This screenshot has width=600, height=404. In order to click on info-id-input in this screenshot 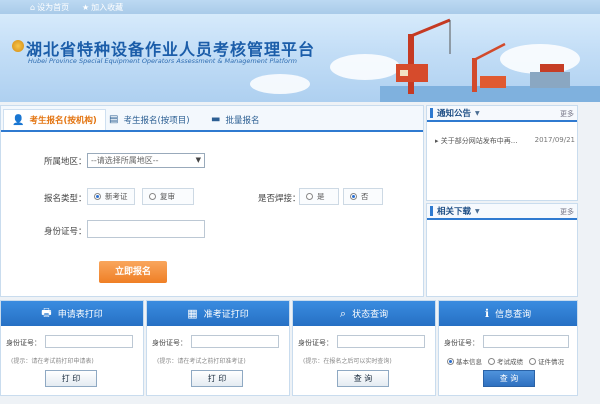, I will do `click(526, 341)`.